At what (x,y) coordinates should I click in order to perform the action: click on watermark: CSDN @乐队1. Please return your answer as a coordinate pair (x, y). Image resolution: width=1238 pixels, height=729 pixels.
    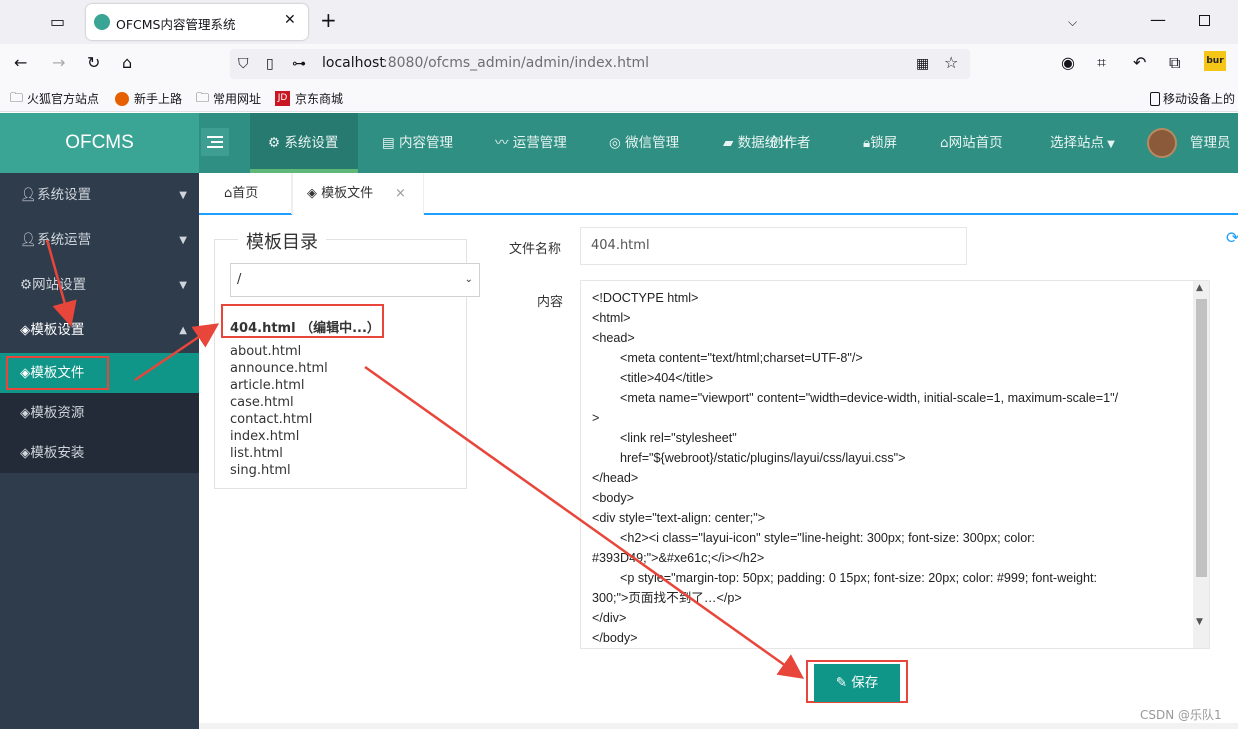
    Looking at the image, I should click on (1181, 715).